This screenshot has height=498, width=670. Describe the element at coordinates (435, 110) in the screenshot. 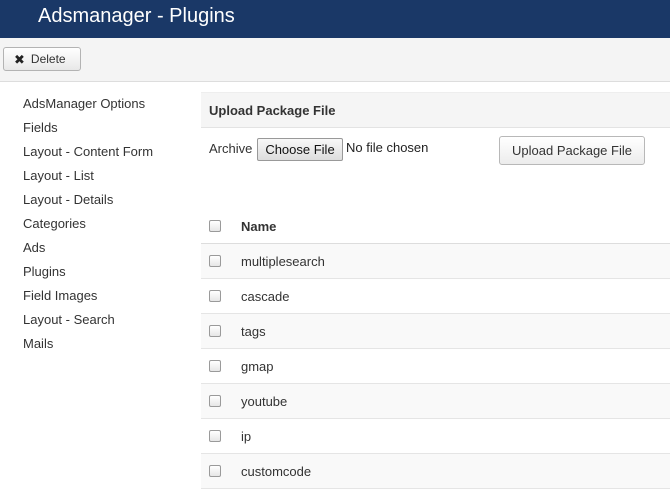

I see `upload-panel-header: Upload Package File` at that location.